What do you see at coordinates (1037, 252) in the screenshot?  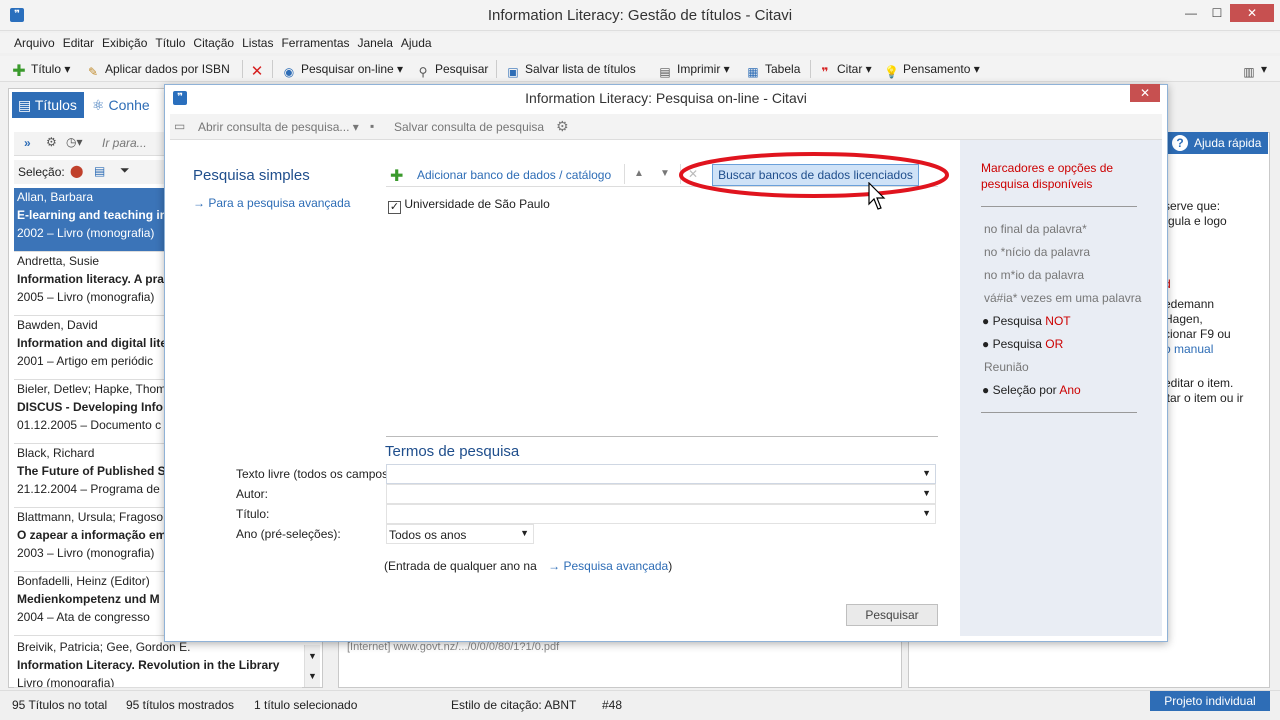 I see `operator-wildcard-start: no *nício da palavra` at bounding box center [1037, 252].